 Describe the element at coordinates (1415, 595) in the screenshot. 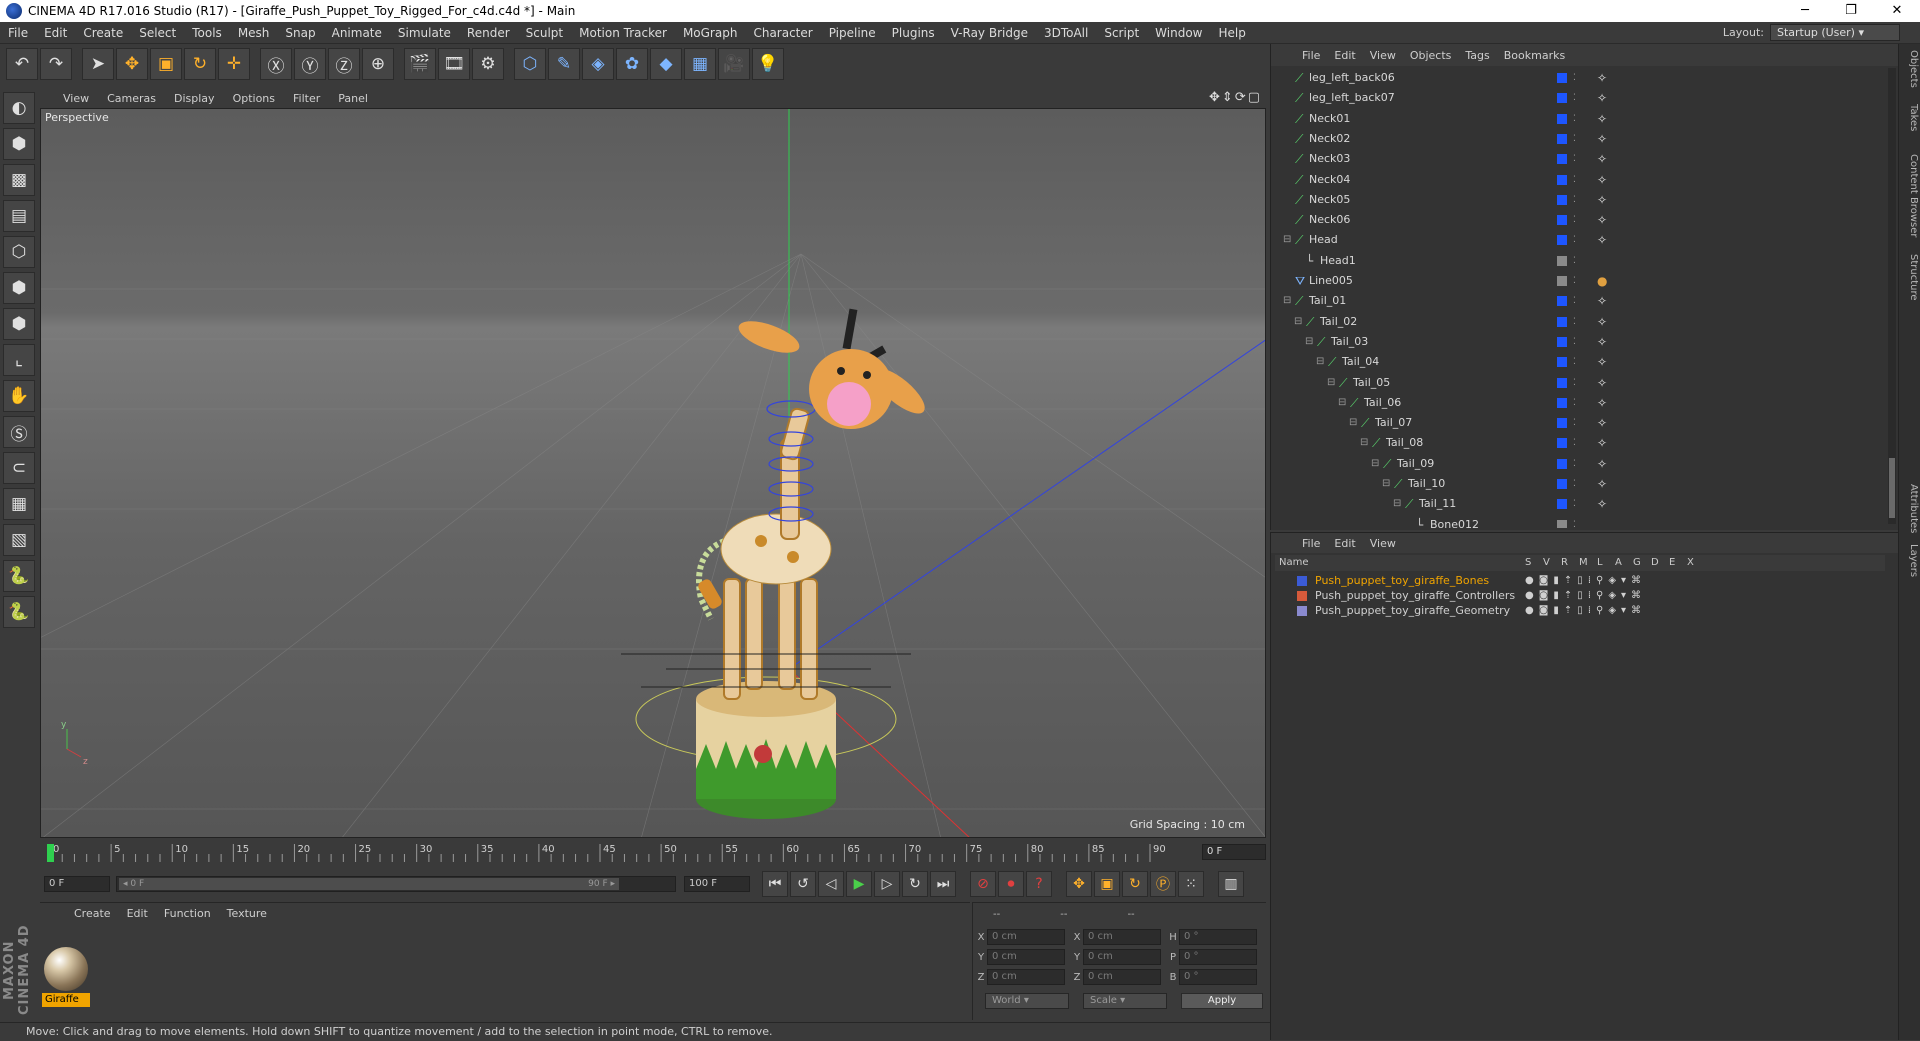

I see `layer-name: Push_puppet_toy_giraffe_Controllers` at that location.